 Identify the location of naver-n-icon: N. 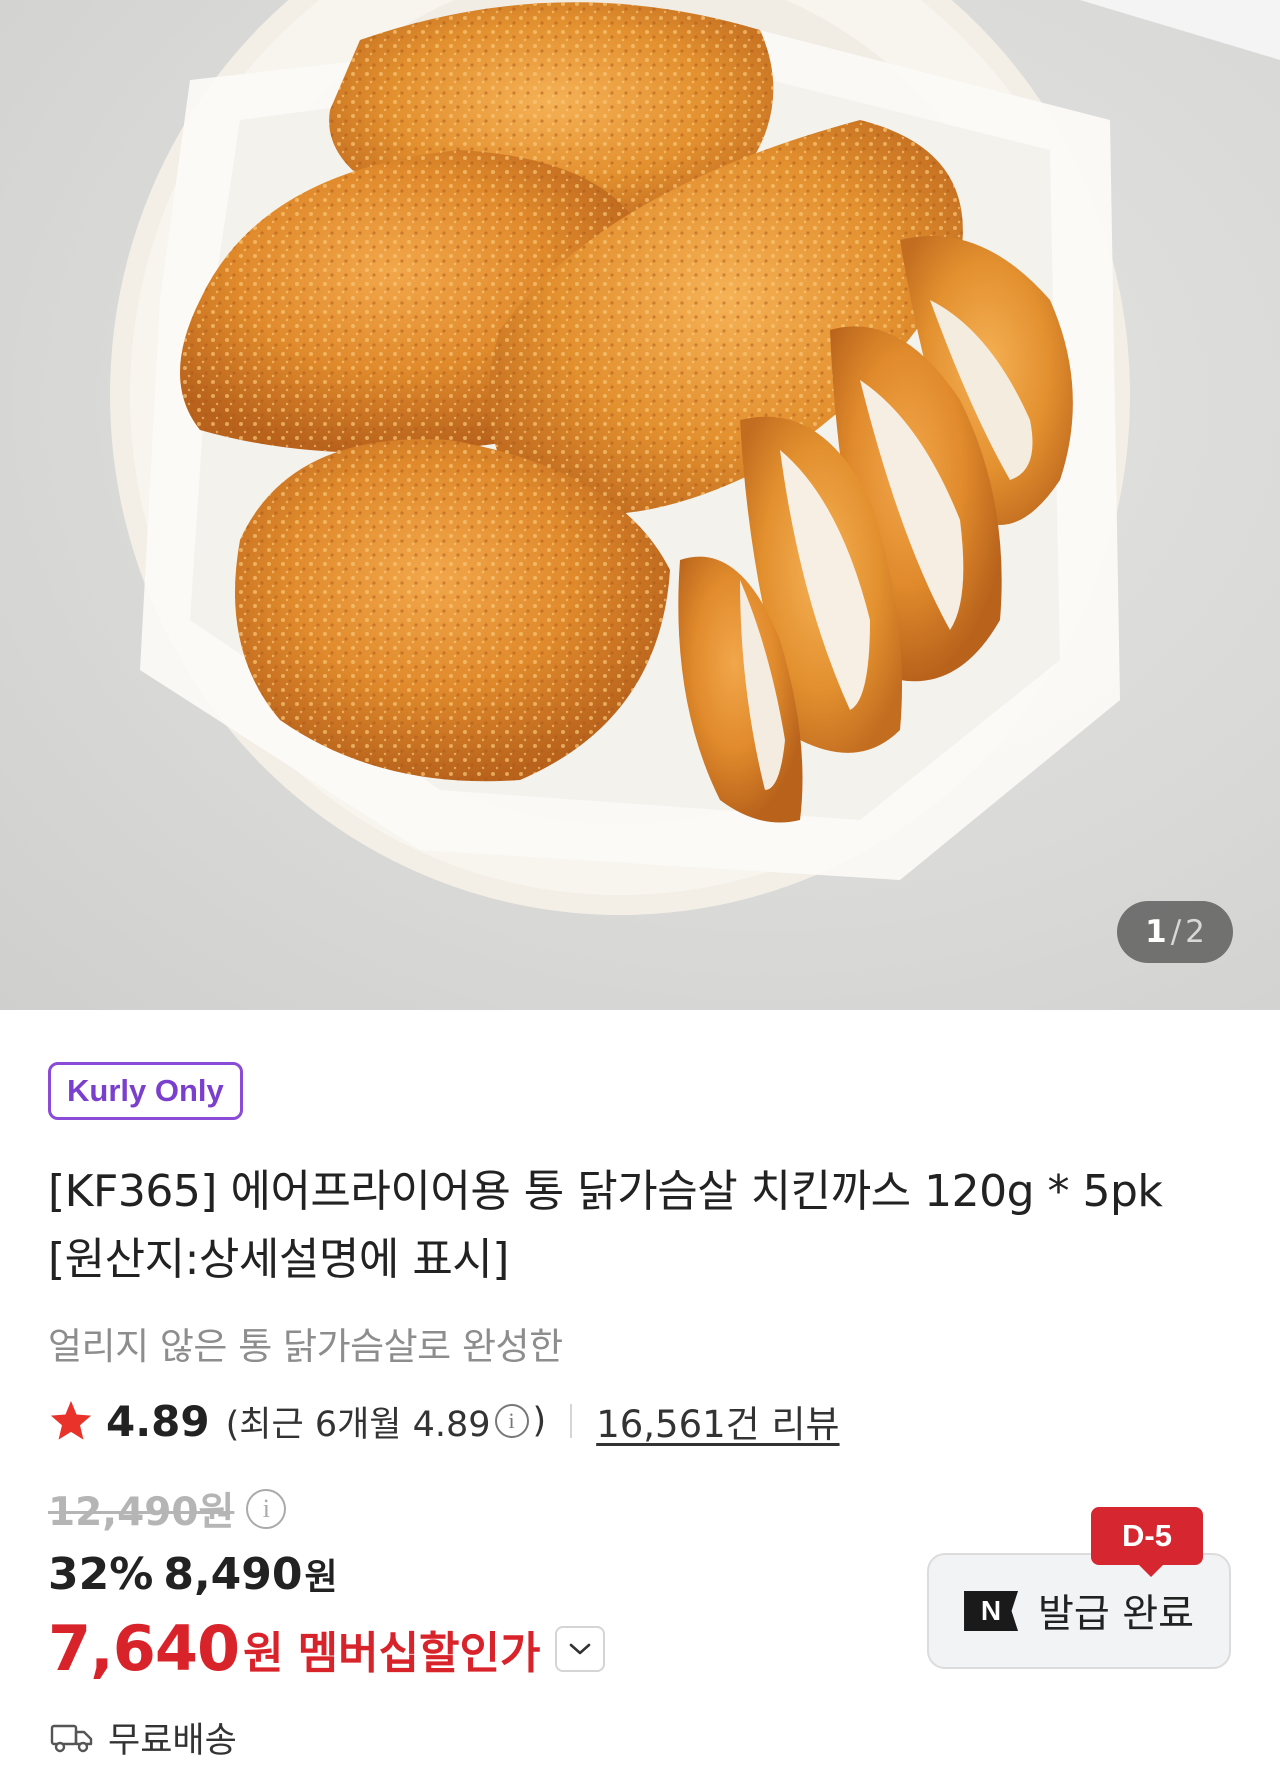
(991, 1611).